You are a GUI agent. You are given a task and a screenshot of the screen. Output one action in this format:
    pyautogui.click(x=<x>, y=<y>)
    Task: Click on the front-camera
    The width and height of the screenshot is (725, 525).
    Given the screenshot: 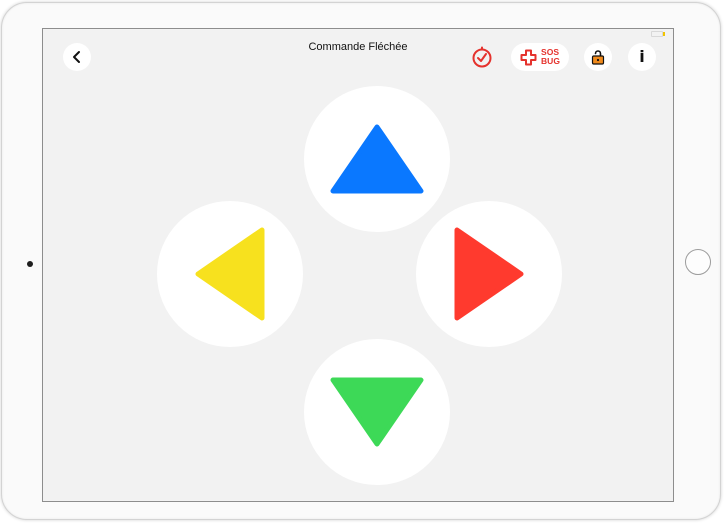 What is the action you would take?
    pyautogui.click(x=30, y=264)
    